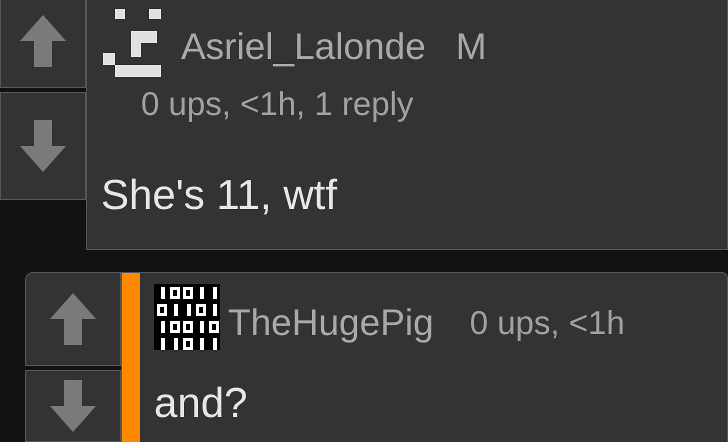 The width and height of the screenshot is (728, 442). I want to click on comment-meta: 0 ups, <1h, so click(547, 323).